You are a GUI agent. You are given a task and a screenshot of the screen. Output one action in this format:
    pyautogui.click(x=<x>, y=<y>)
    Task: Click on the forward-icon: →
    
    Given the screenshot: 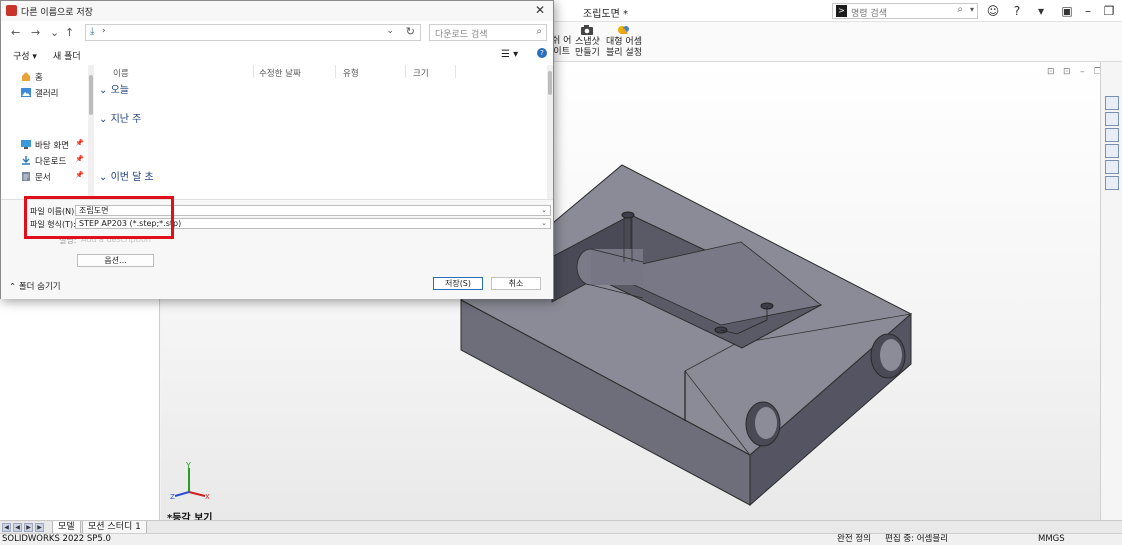 What is the action you would take?
    pyautogui.click(x=35, y=32)
    